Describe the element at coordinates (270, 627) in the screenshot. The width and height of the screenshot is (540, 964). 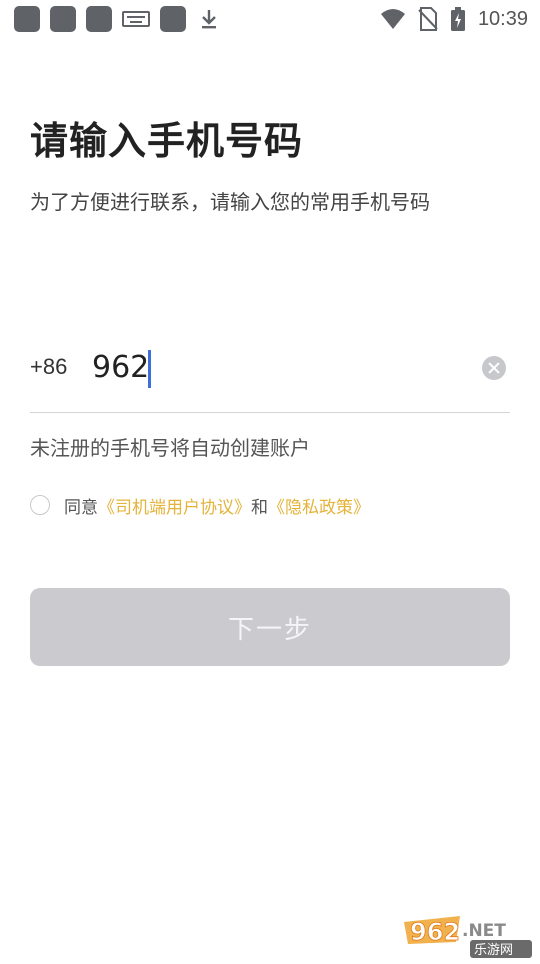
I see `next-button: 下一步` at that location.